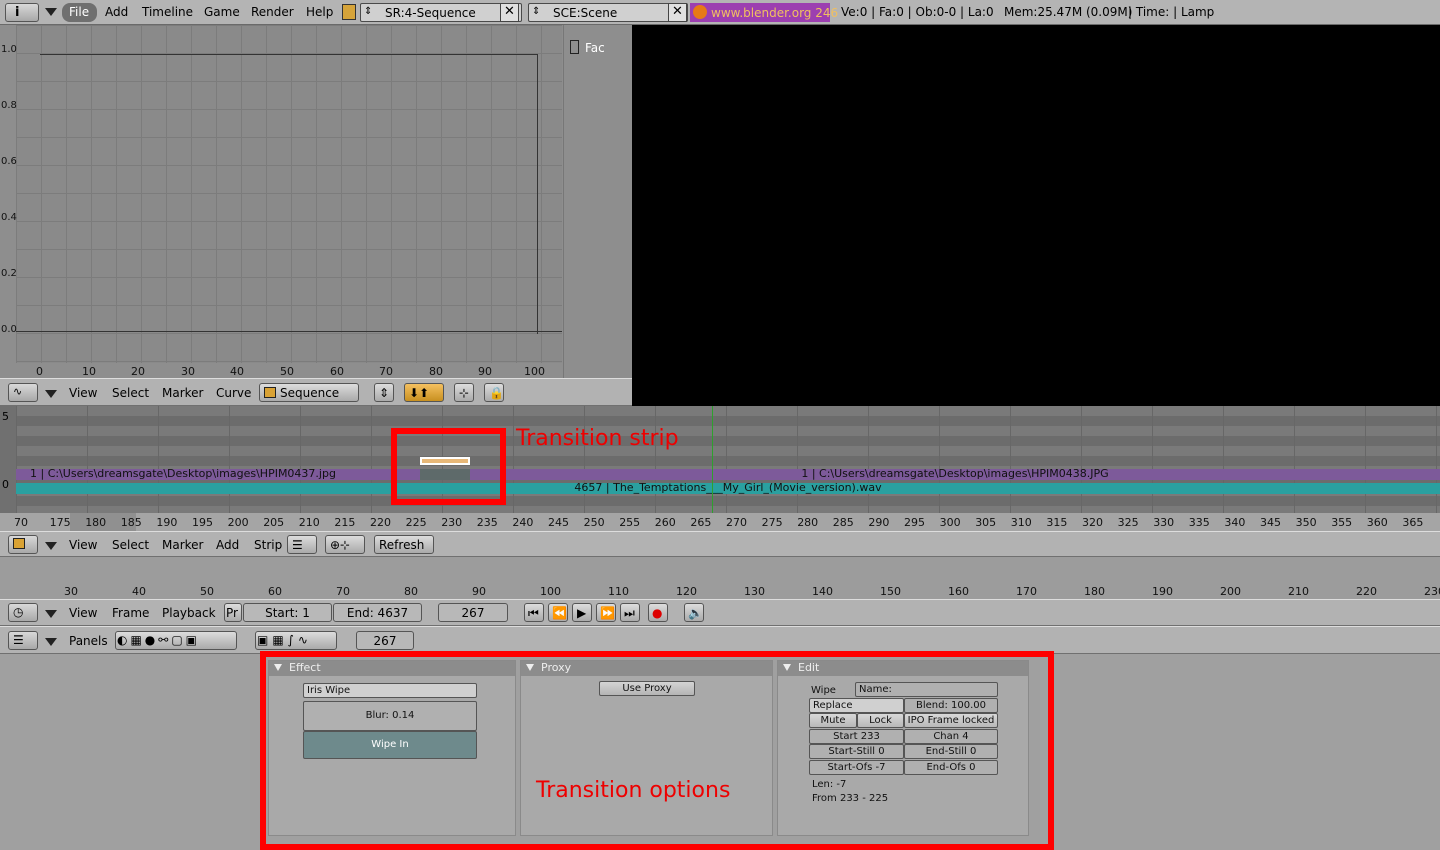  What do you see at coordinates (272, 12) in the screenshot?
I see `menu-render: Render` at bounding box center [272, 12].